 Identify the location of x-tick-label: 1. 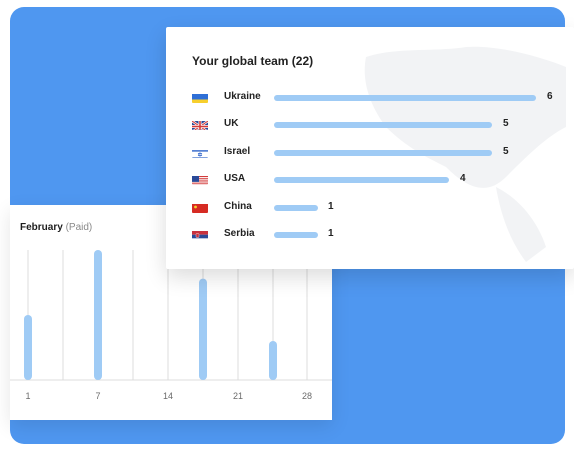
(27, 396).